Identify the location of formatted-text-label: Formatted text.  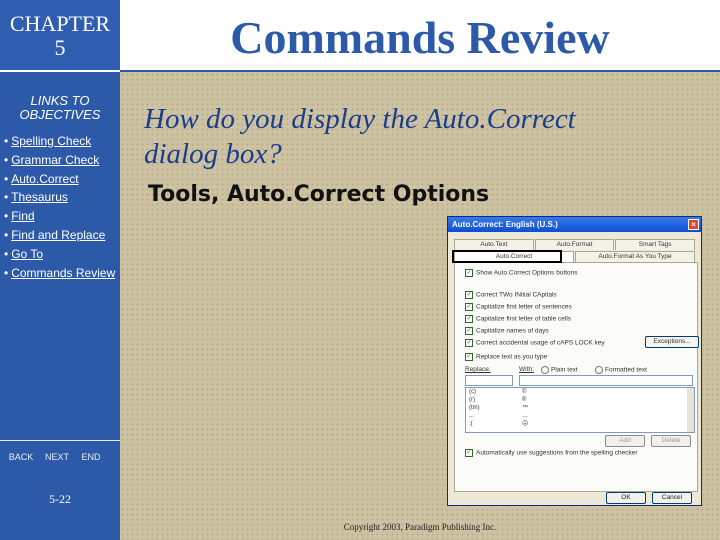
(626, 370).